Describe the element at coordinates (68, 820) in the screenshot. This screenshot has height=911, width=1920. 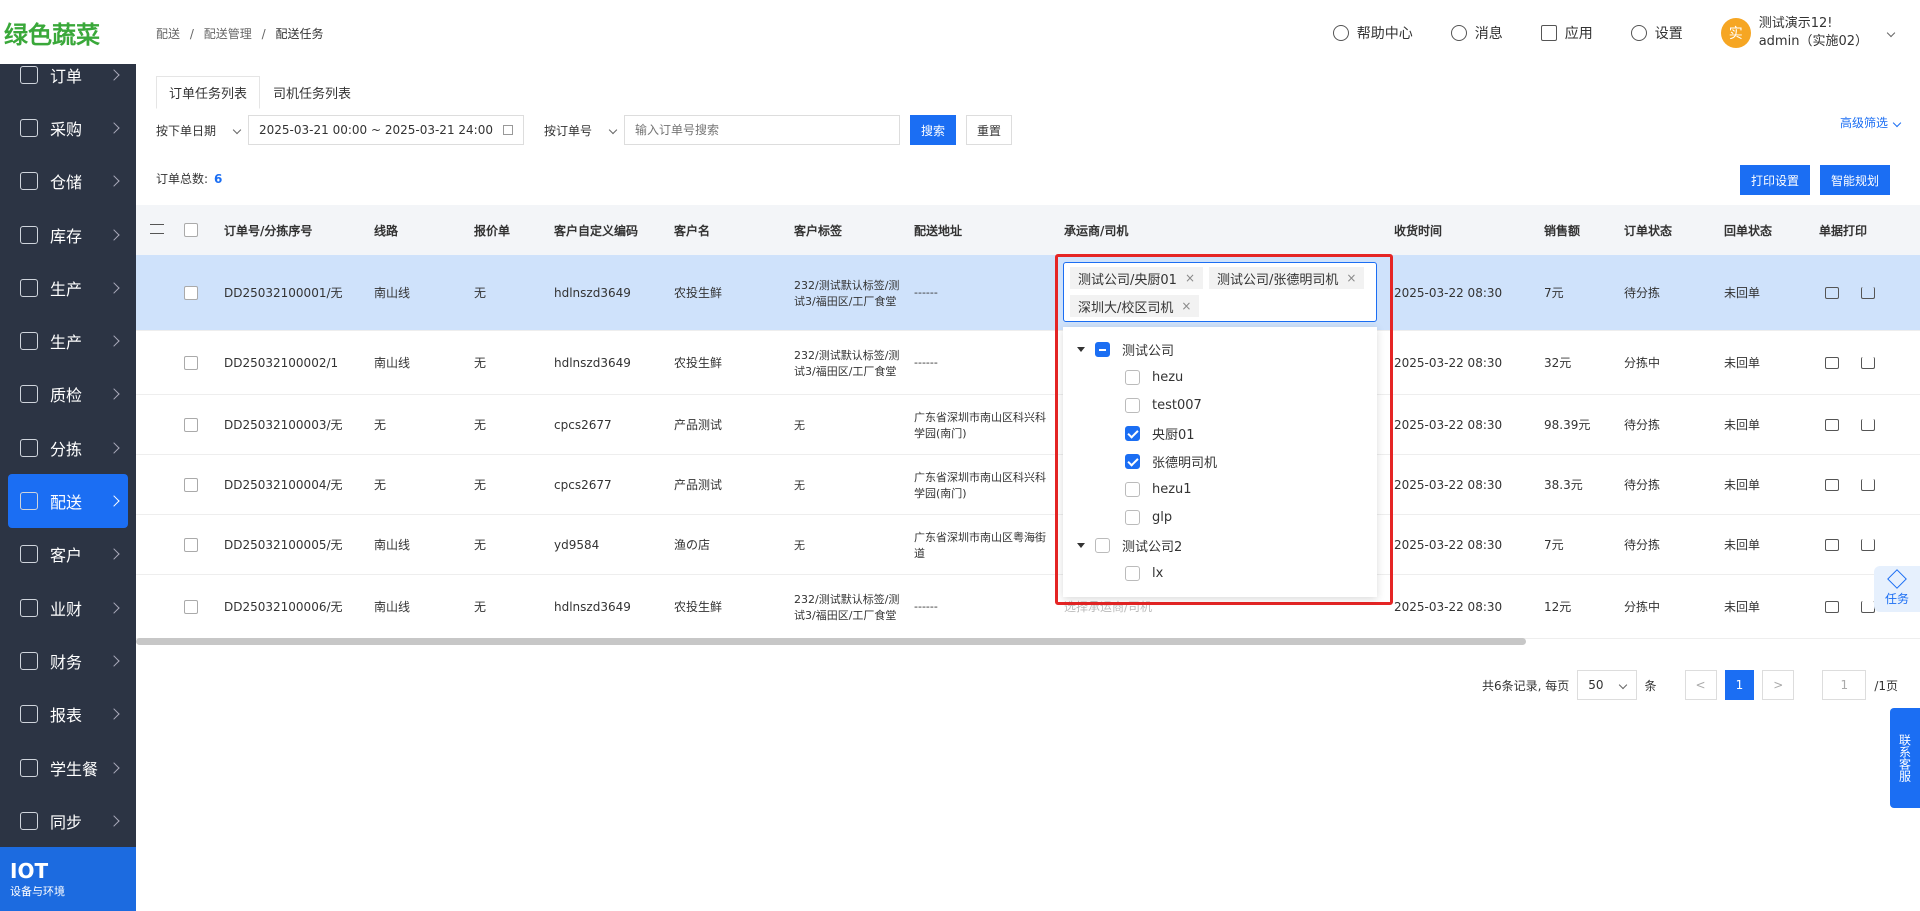
I see `sidebar-item-sync: 同步` at that location.